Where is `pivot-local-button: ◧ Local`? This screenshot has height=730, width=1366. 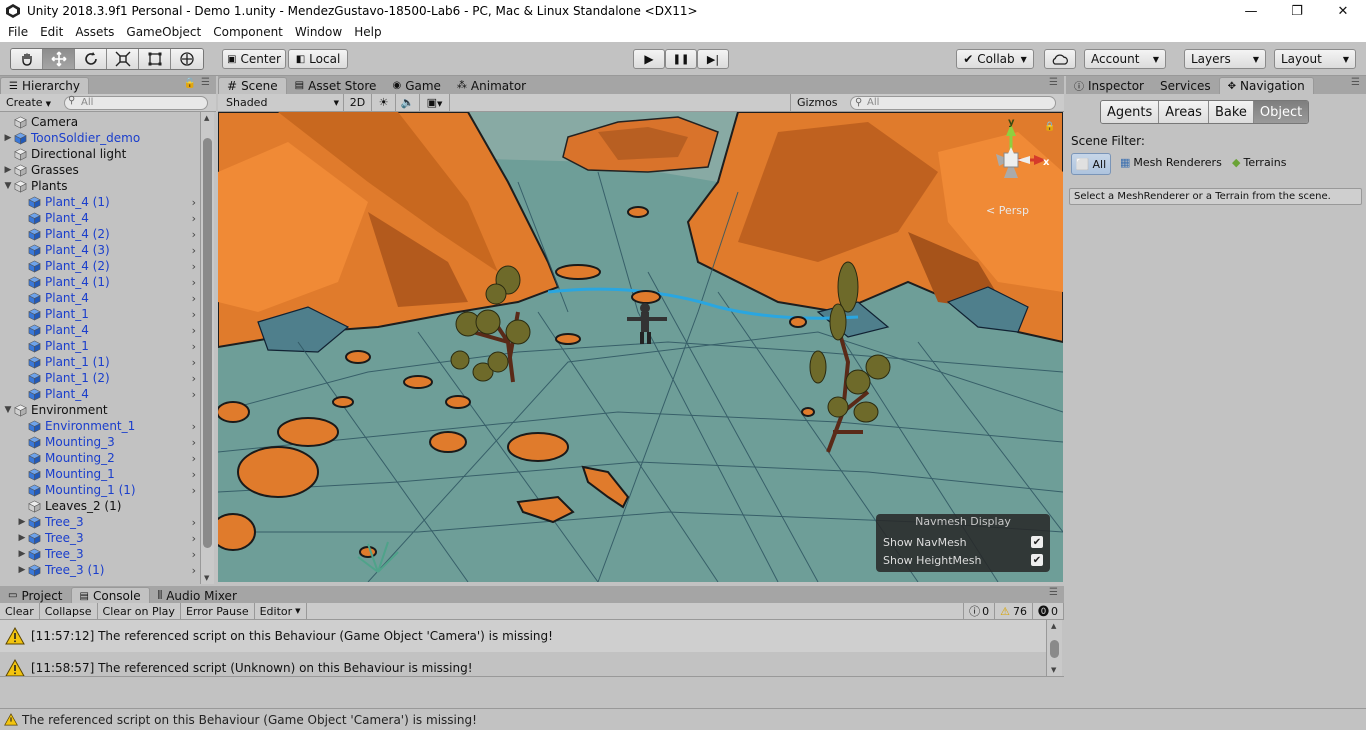
pivot-local-button: ◧ Local is located at coordinates (318, 59).